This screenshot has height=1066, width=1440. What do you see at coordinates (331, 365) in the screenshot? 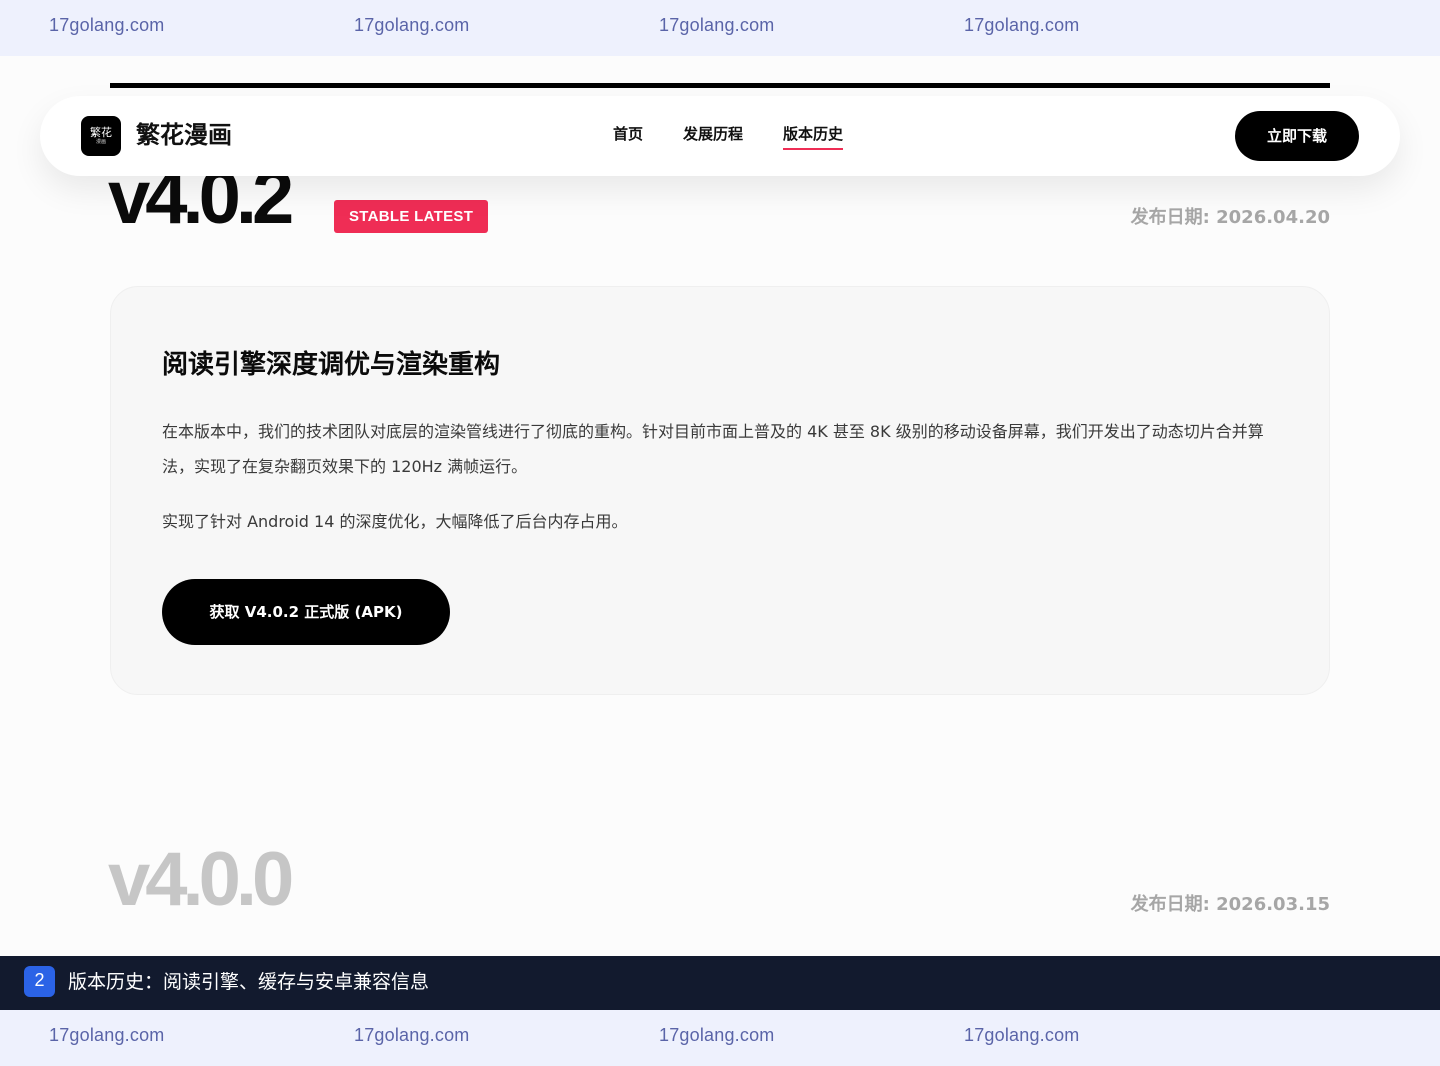
I see `release-card-title: 阅读引擎深度调优与渲染重构` at bounding box center [331, 365].